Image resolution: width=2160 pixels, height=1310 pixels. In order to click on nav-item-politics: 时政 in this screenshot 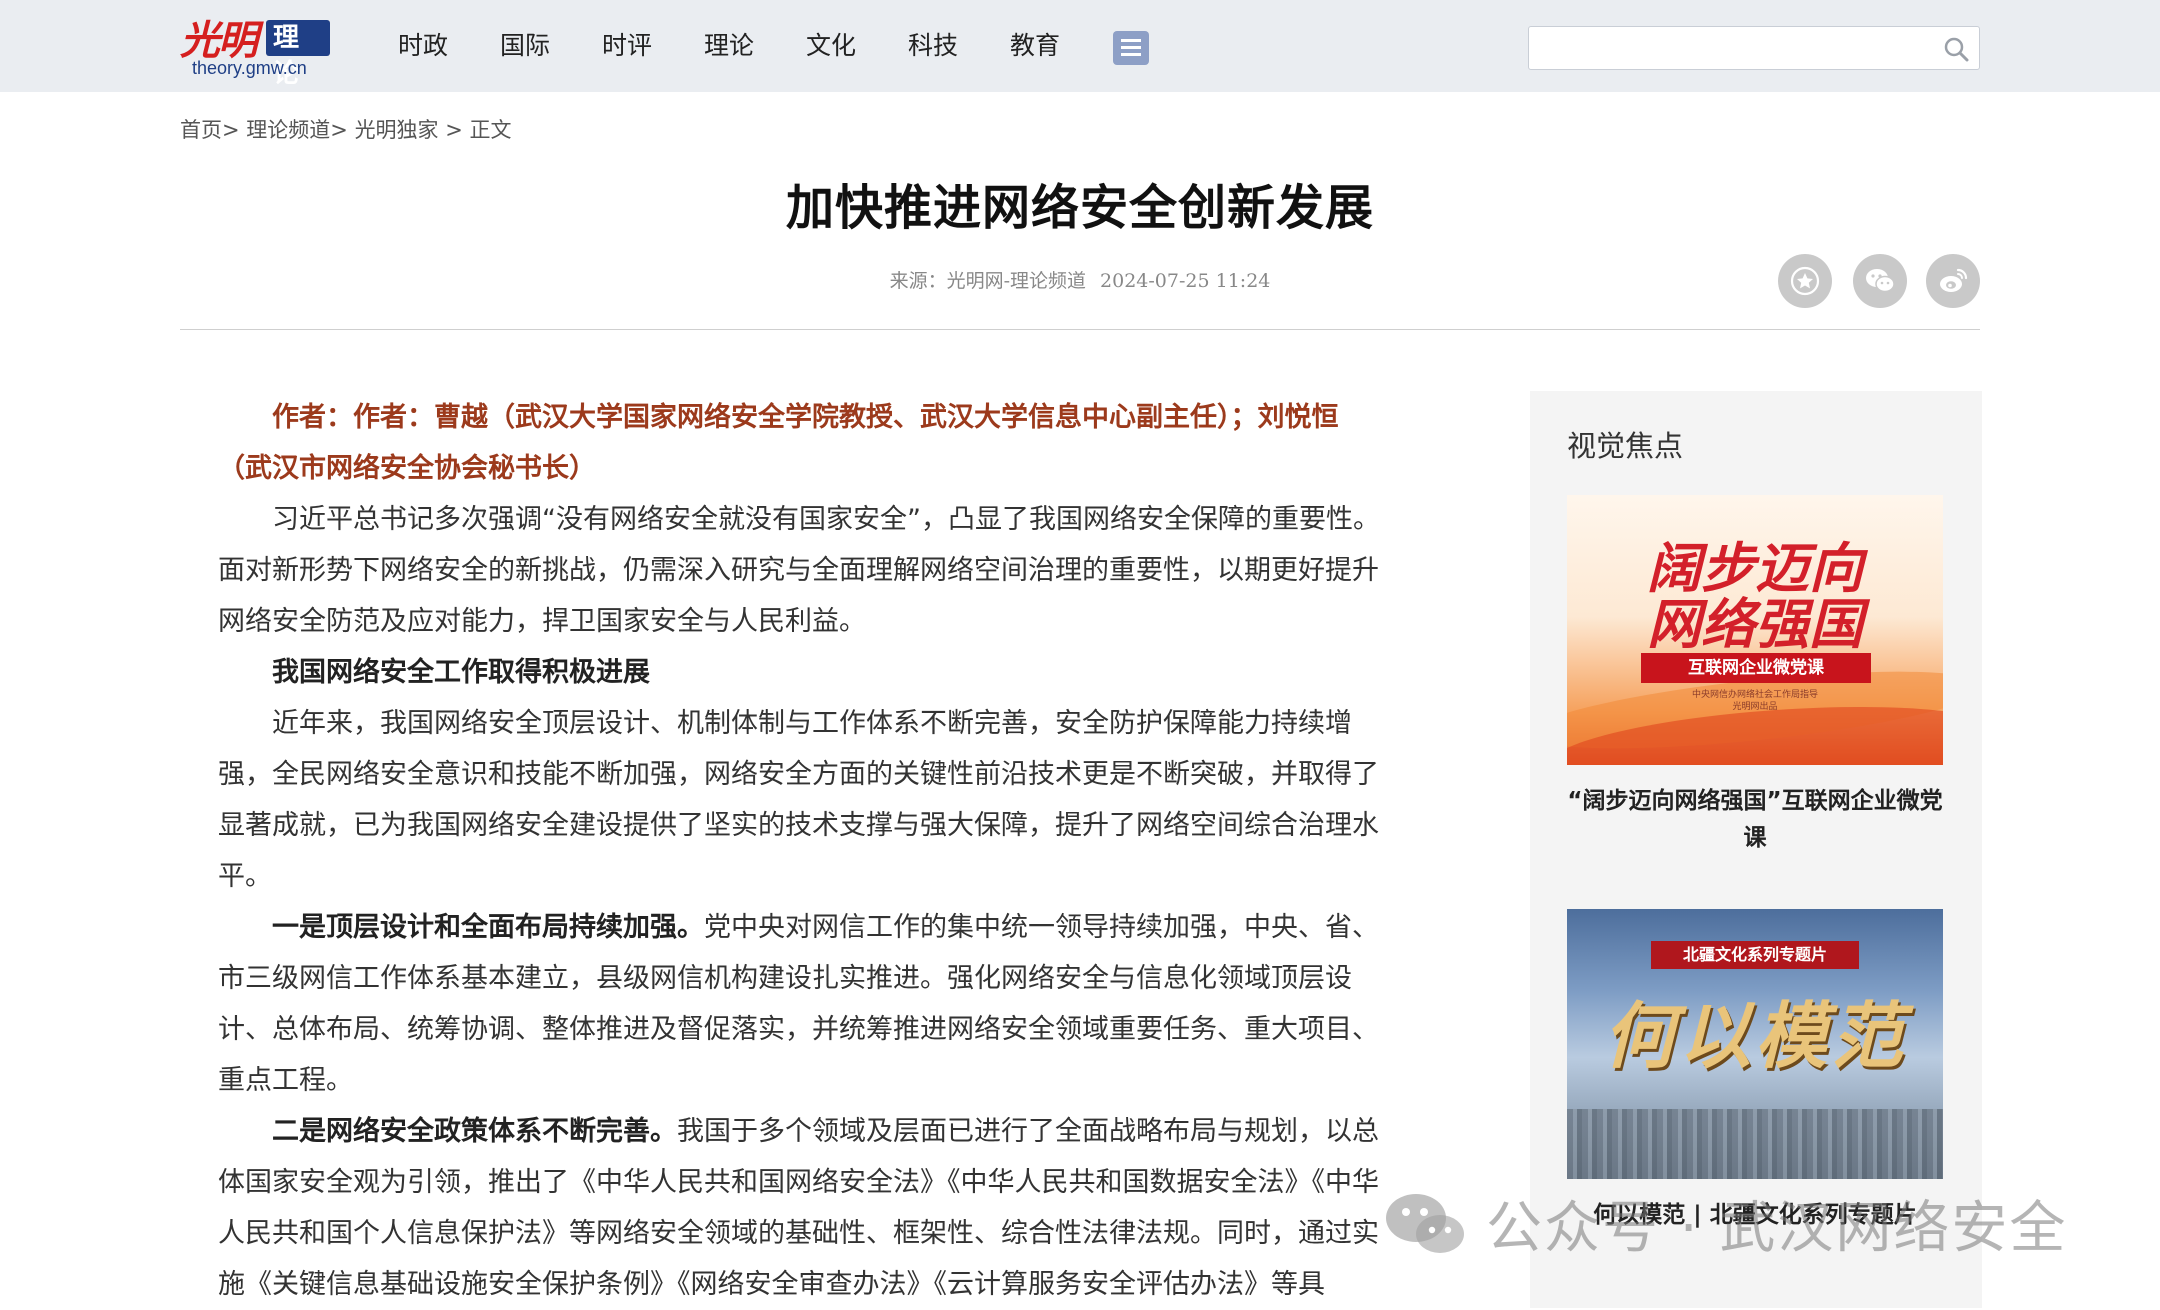, I will do `click(449, 46)`.